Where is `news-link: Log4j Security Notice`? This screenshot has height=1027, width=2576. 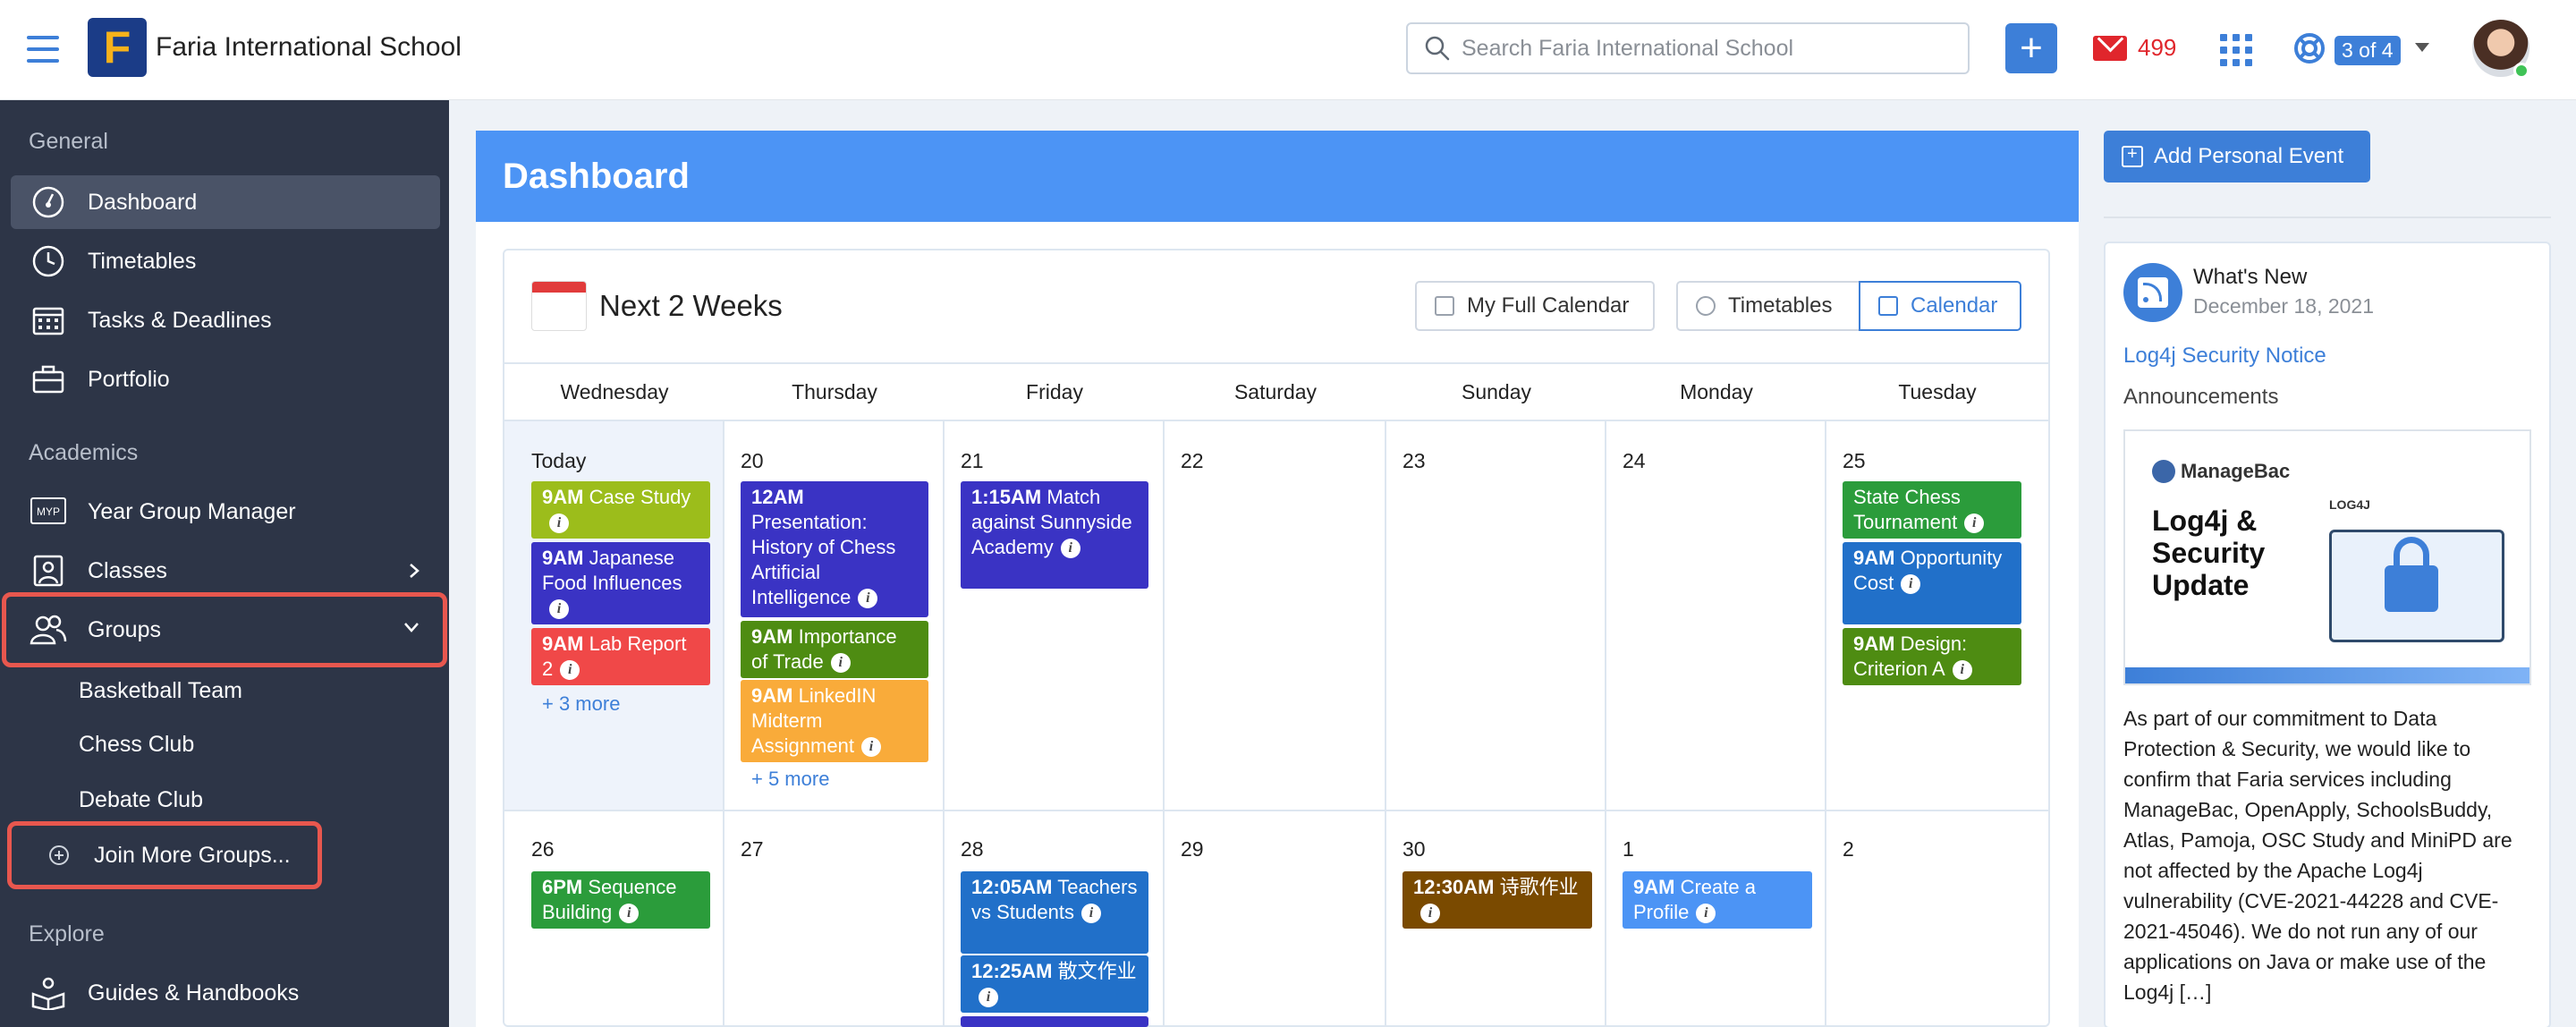
news-link: Log4j Security Notice is located at coordinates (2224, 356).